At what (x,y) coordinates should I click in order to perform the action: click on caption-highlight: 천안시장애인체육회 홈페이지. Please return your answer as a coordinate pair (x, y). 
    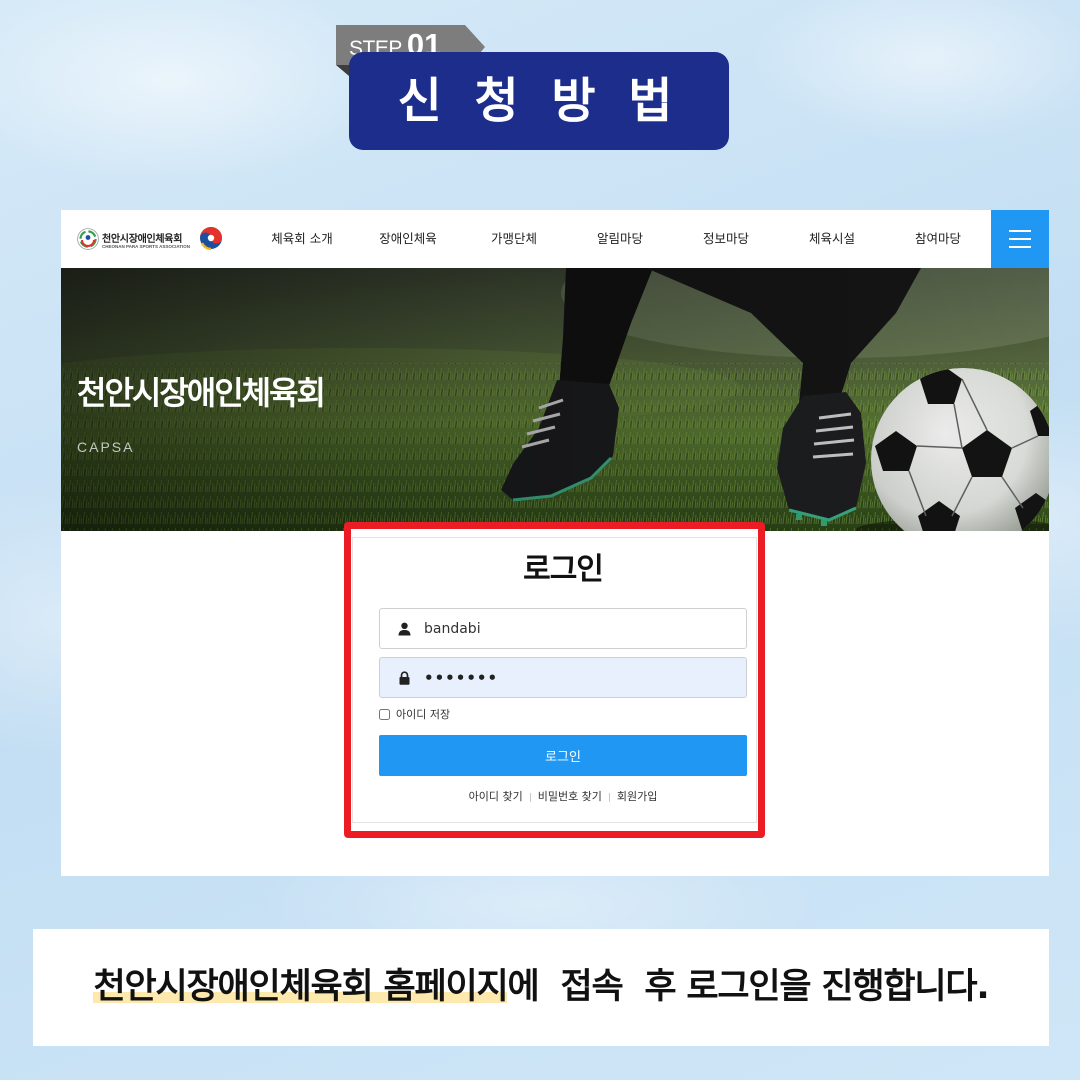
    Looking at the image, I should click on (301, 987).